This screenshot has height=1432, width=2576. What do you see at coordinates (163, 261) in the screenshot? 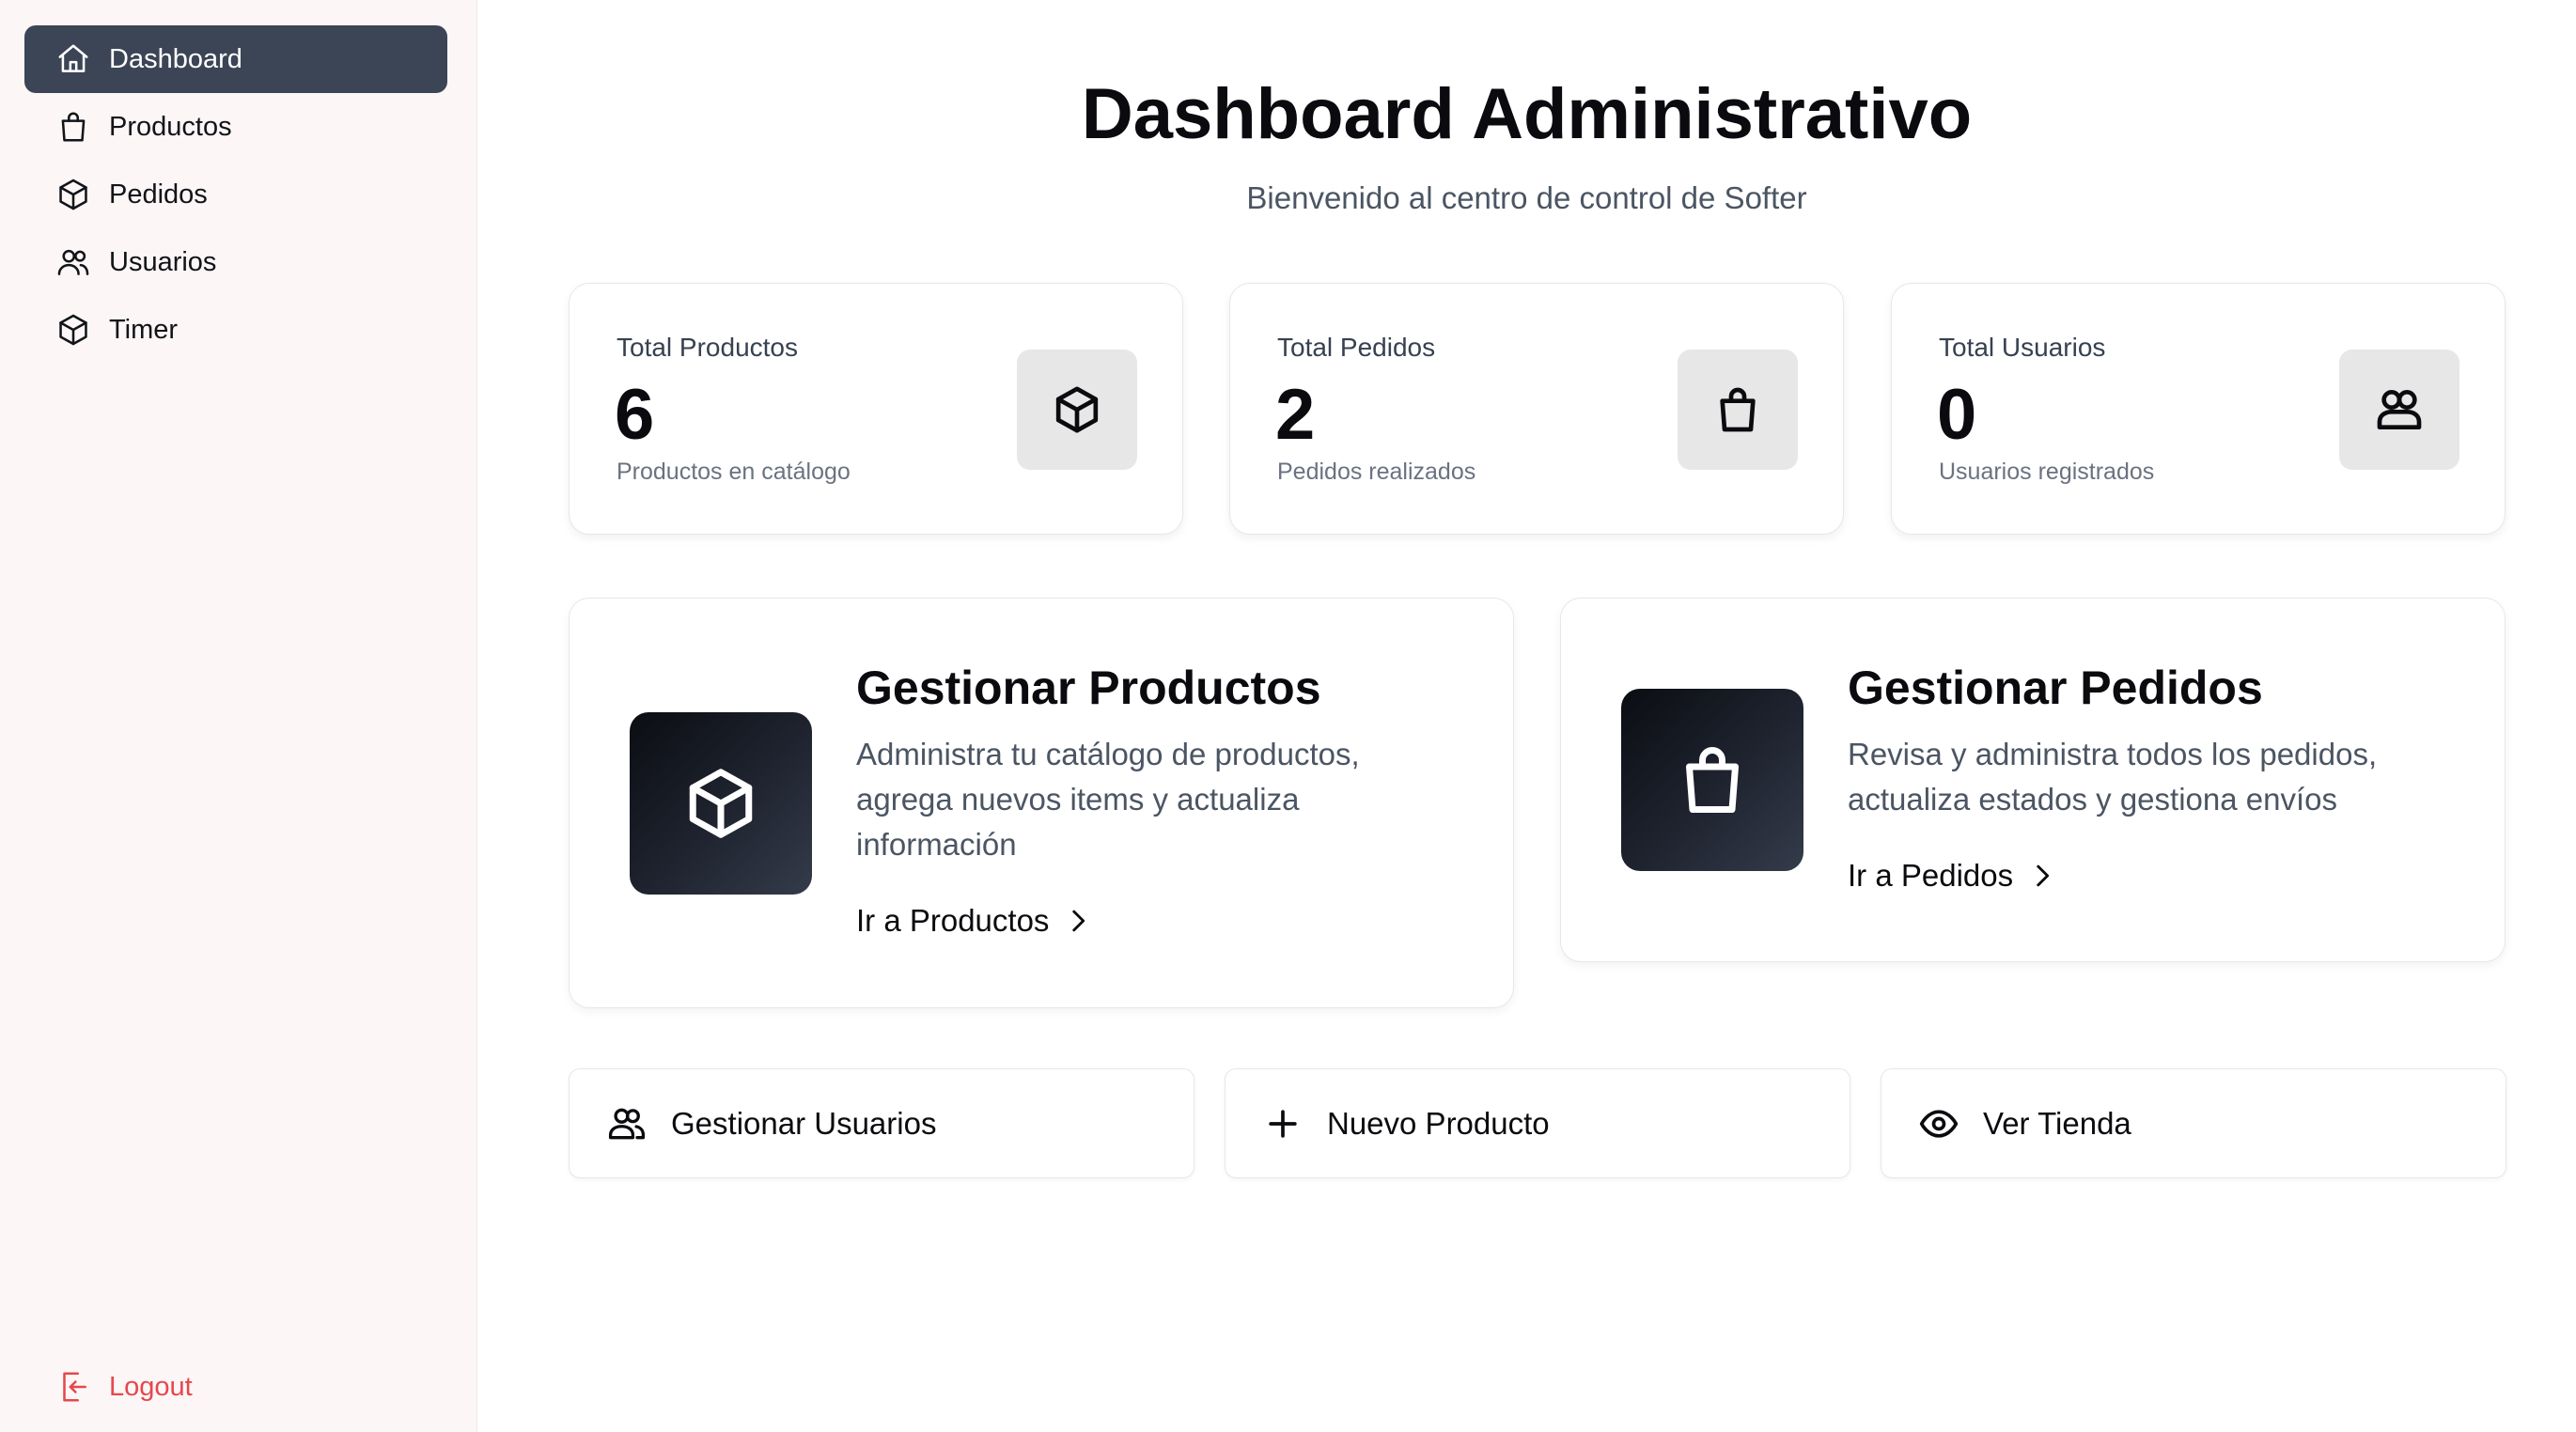
I see `sidebar-item-label: Usuarios` at bounding box center [163, 261].